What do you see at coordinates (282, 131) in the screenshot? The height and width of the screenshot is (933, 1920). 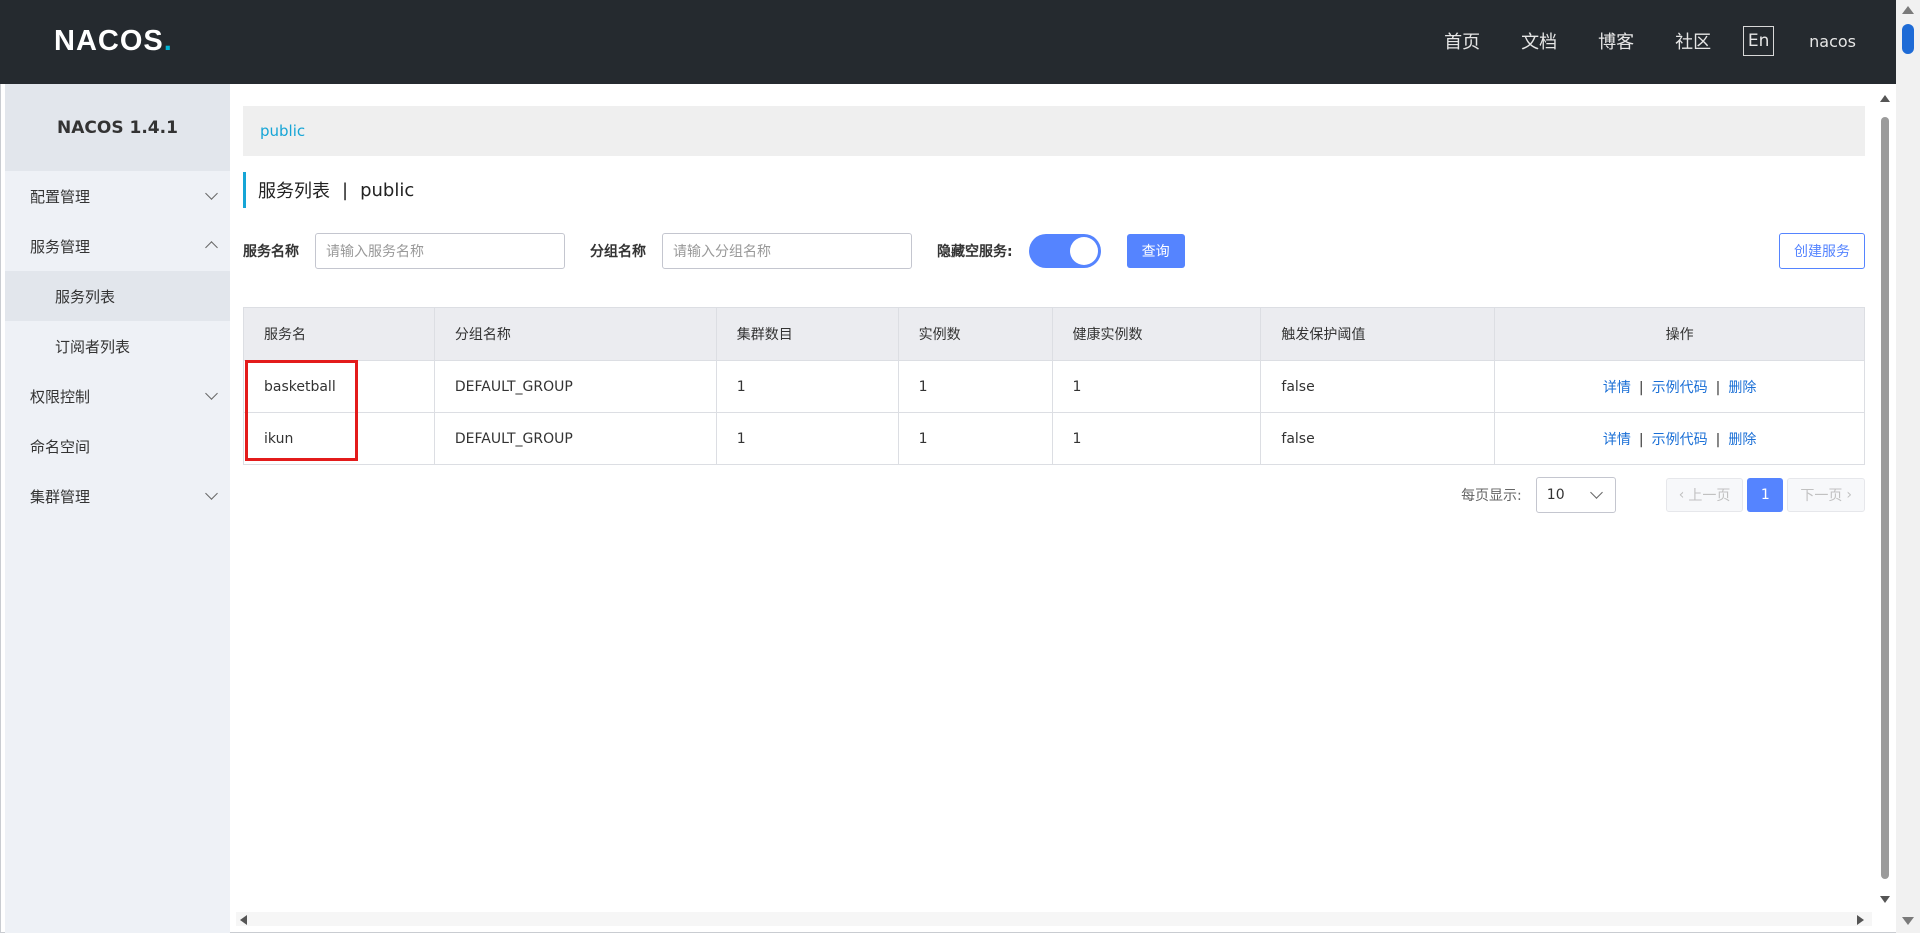 I see `namespace-link: public` at bounding box center [282, 131].